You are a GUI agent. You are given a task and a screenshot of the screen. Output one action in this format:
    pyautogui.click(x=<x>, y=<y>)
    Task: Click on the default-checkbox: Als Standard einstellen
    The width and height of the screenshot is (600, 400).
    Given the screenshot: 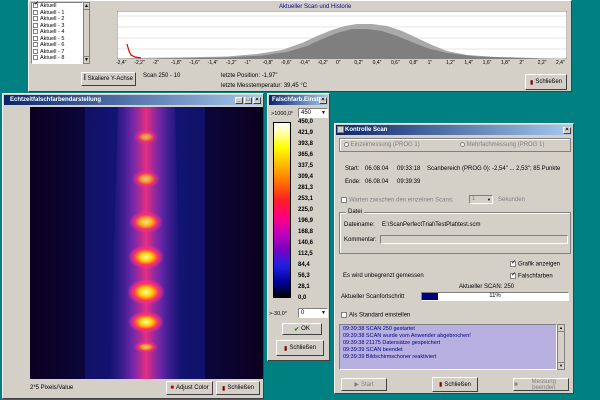 What is the action you would take?
    pyautogui.click(x=375, y=315)
    